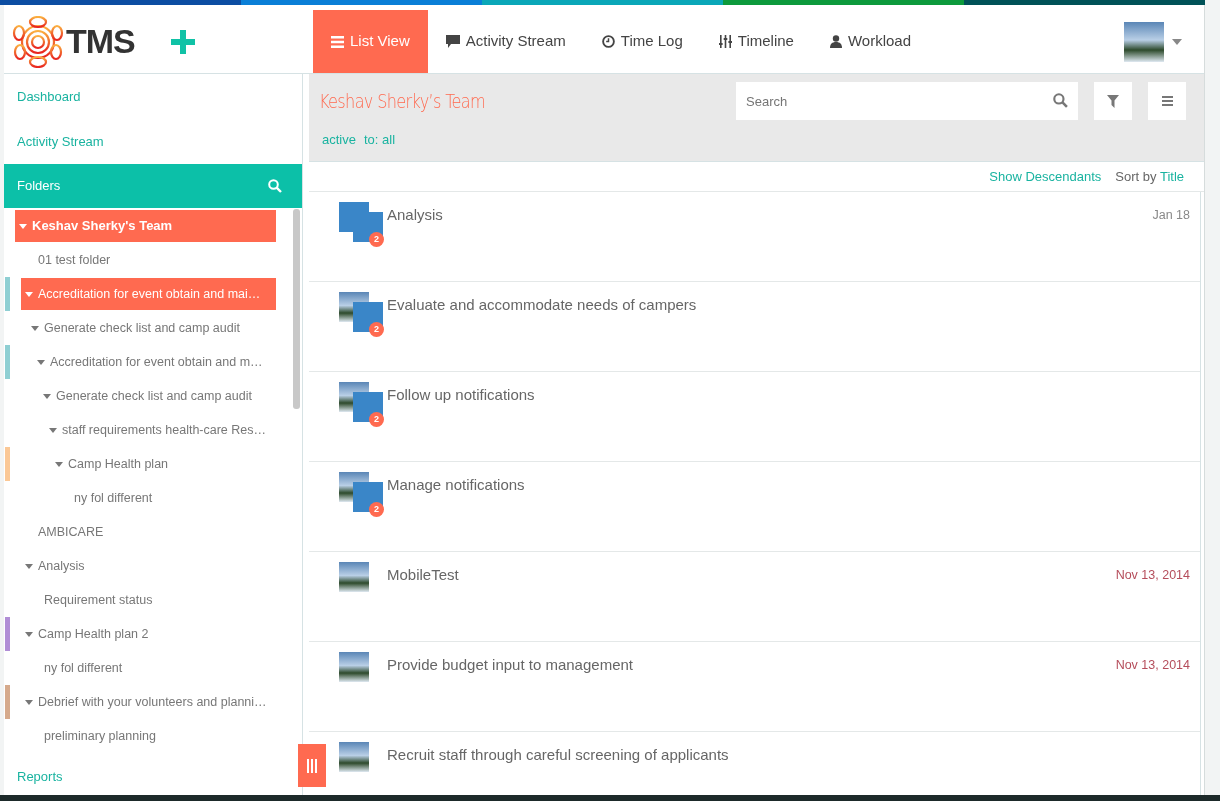 The height and width of the screenshot is (801, 1220). Describe the element at coordinates (1136, 176) in the screenshot. I see `sort-label: Sort by` at that location.